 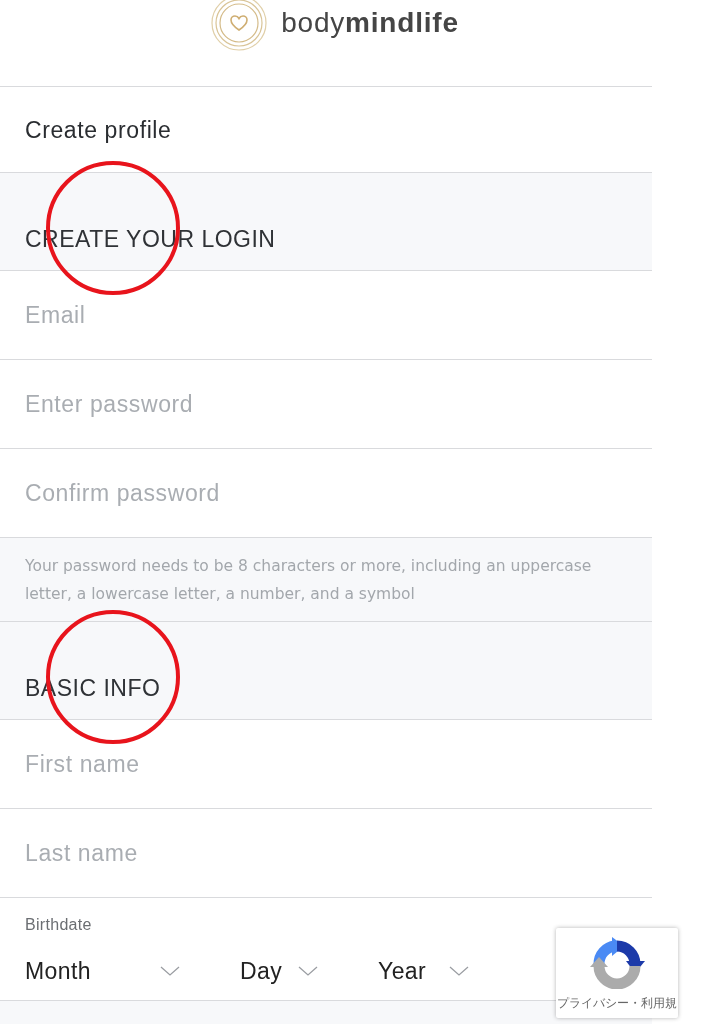 What do you see at coordinates (279, 971) in the screenshot?
I see `date-select: Day` at bounding box center [279, 971].